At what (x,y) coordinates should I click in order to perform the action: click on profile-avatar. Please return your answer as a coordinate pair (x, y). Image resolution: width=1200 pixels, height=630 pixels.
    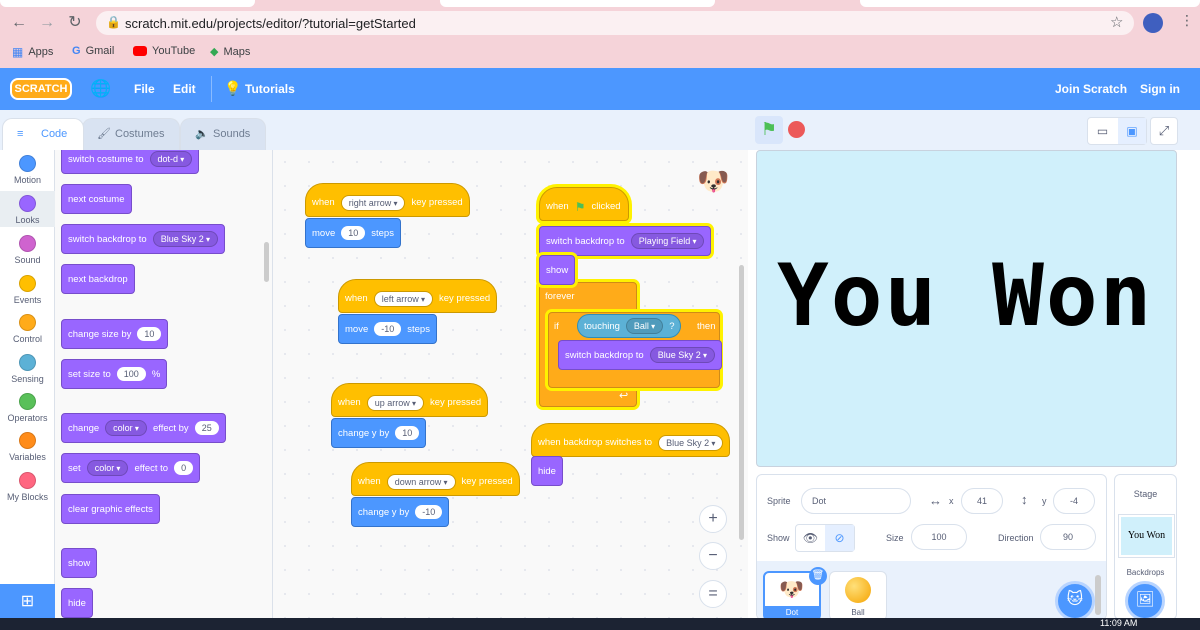
    Looking at the image, I should click on (1153, 23).